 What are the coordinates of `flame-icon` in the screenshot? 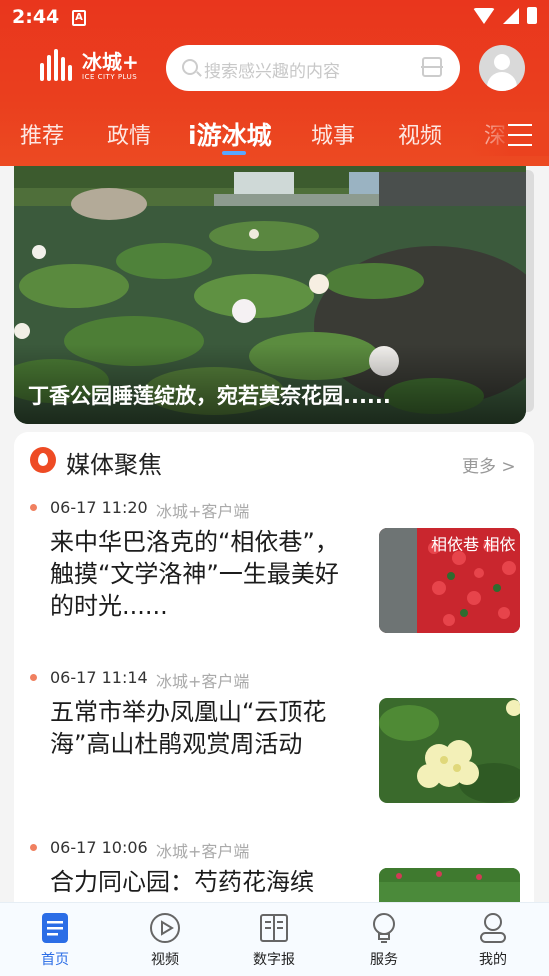 It's located at (43, 460).